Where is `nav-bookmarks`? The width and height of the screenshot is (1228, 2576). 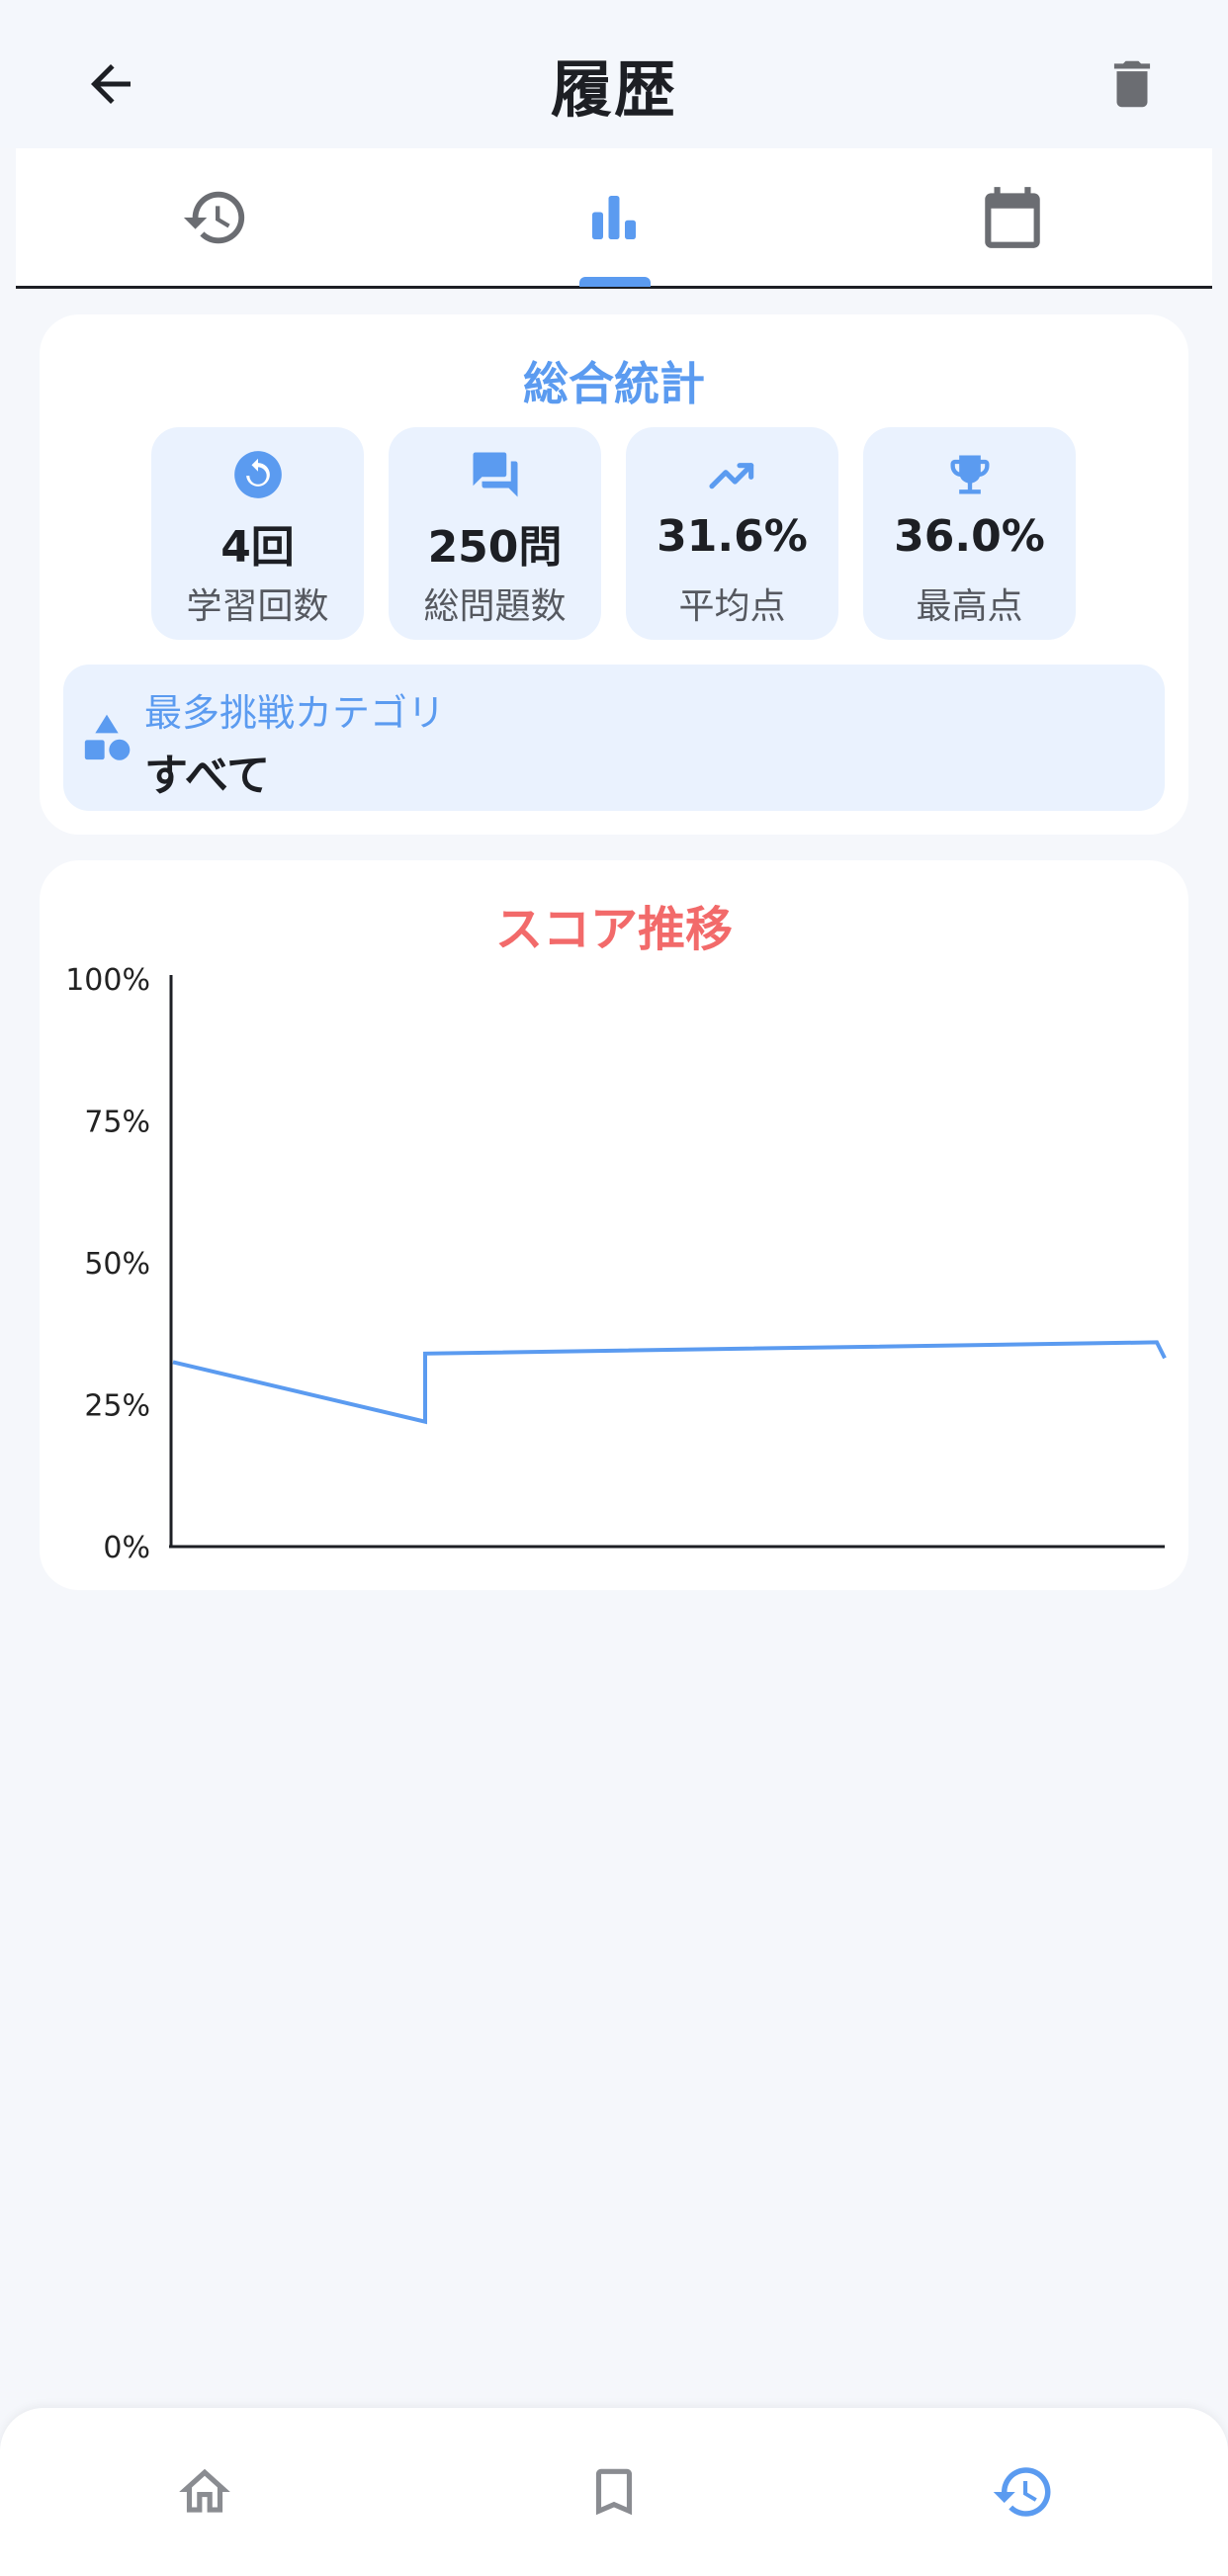
nav-bookmarks is located at coordinates (614, 2491).